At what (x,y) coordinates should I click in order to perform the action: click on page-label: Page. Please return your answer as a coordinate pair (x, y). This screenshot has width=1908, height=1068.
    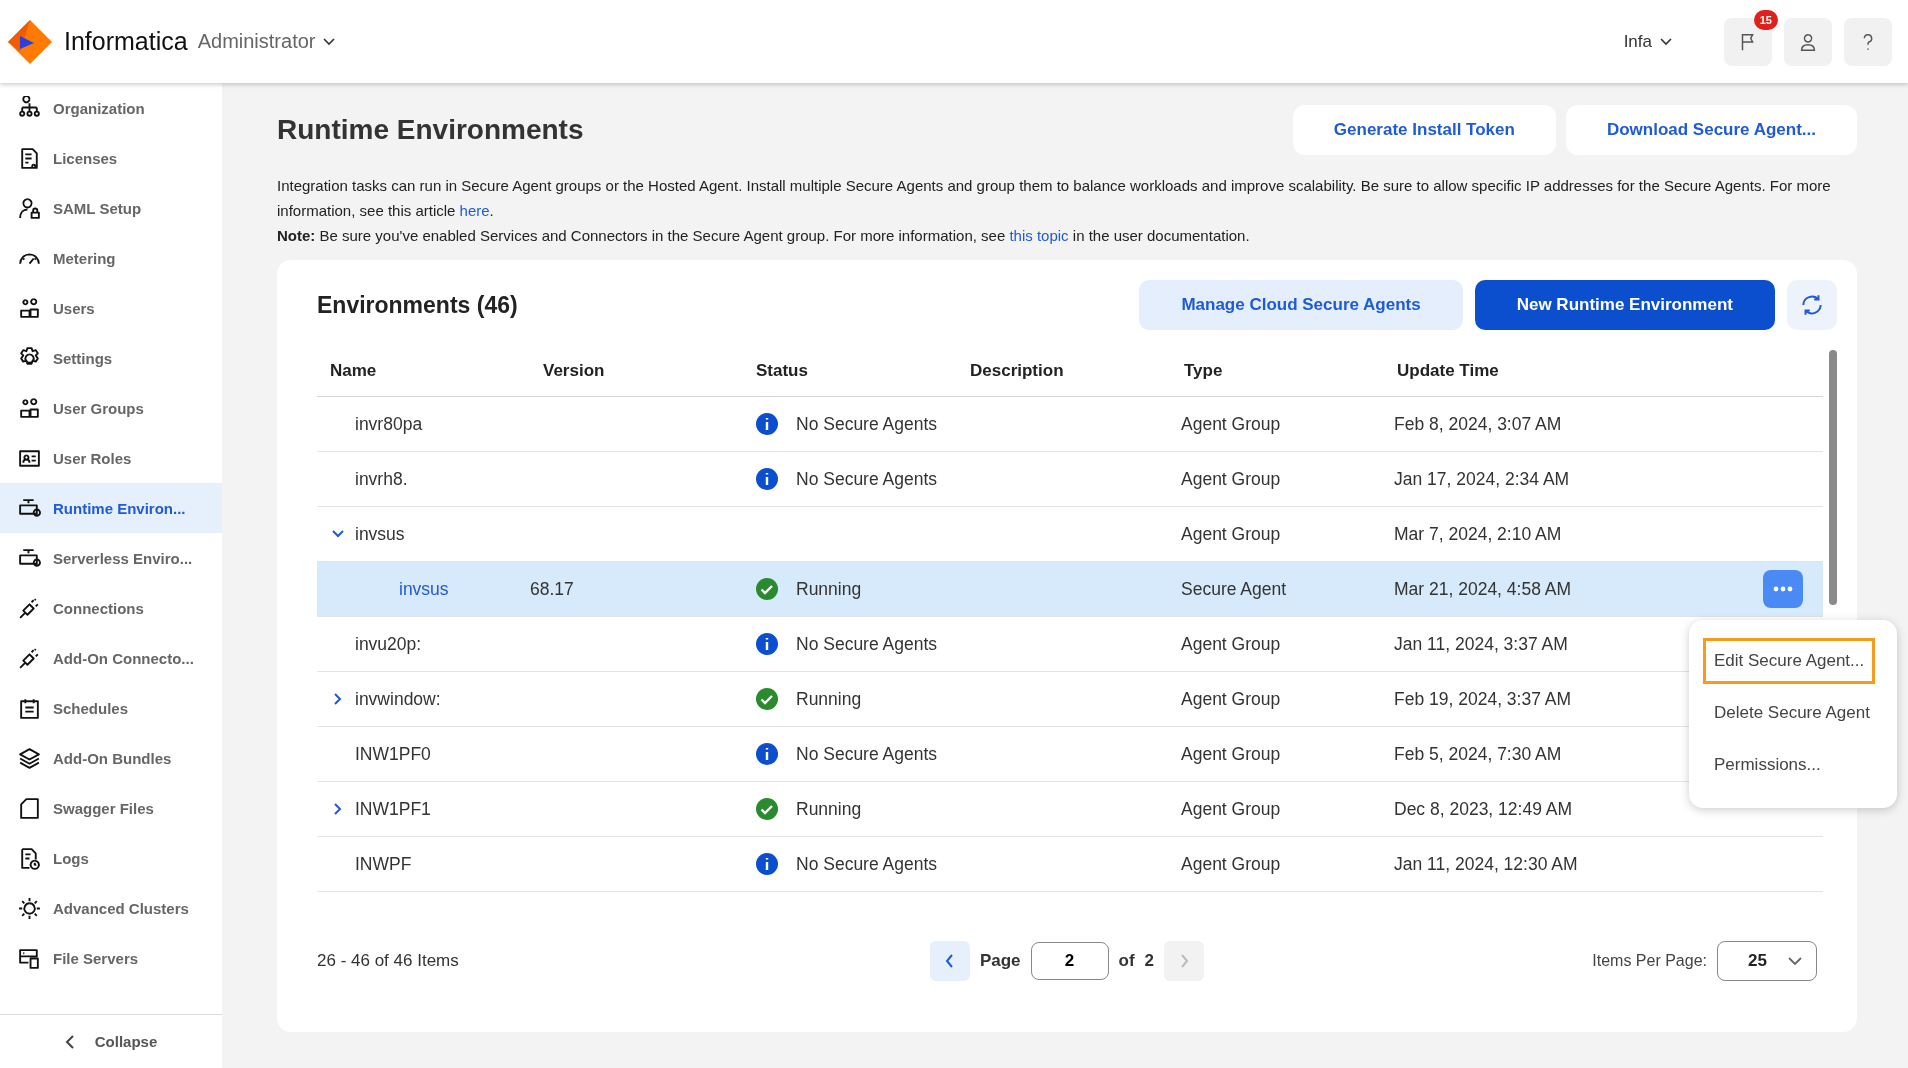
    Looking at the image, I should click on (1000, 961).